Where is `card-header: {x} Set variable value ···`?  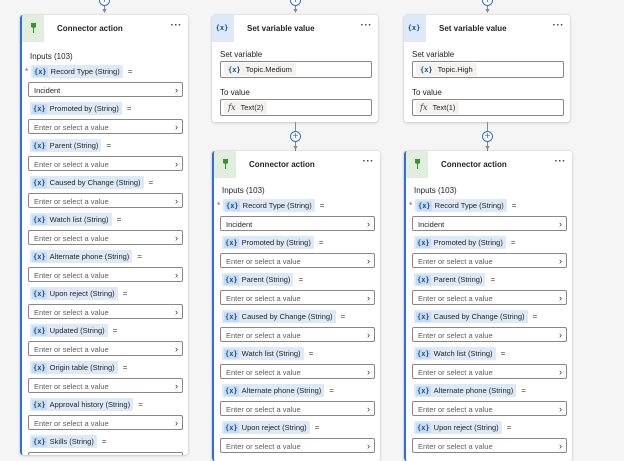 card-header: {x} Set variable value ··· is located at coordinates (295, 28).